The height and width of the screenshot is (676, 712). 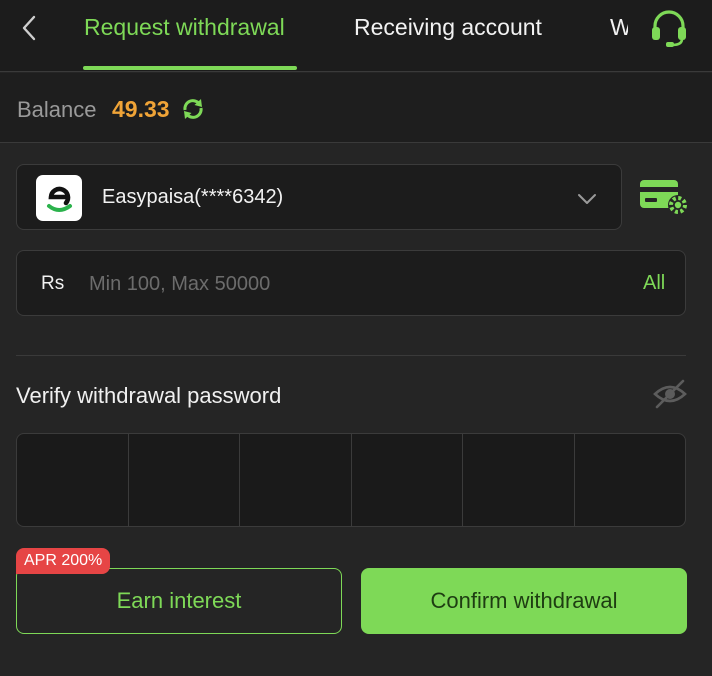 What do you see at coordinates (351, 355) in the screenshot?
I see `divider` at bounding box center [351, 355].